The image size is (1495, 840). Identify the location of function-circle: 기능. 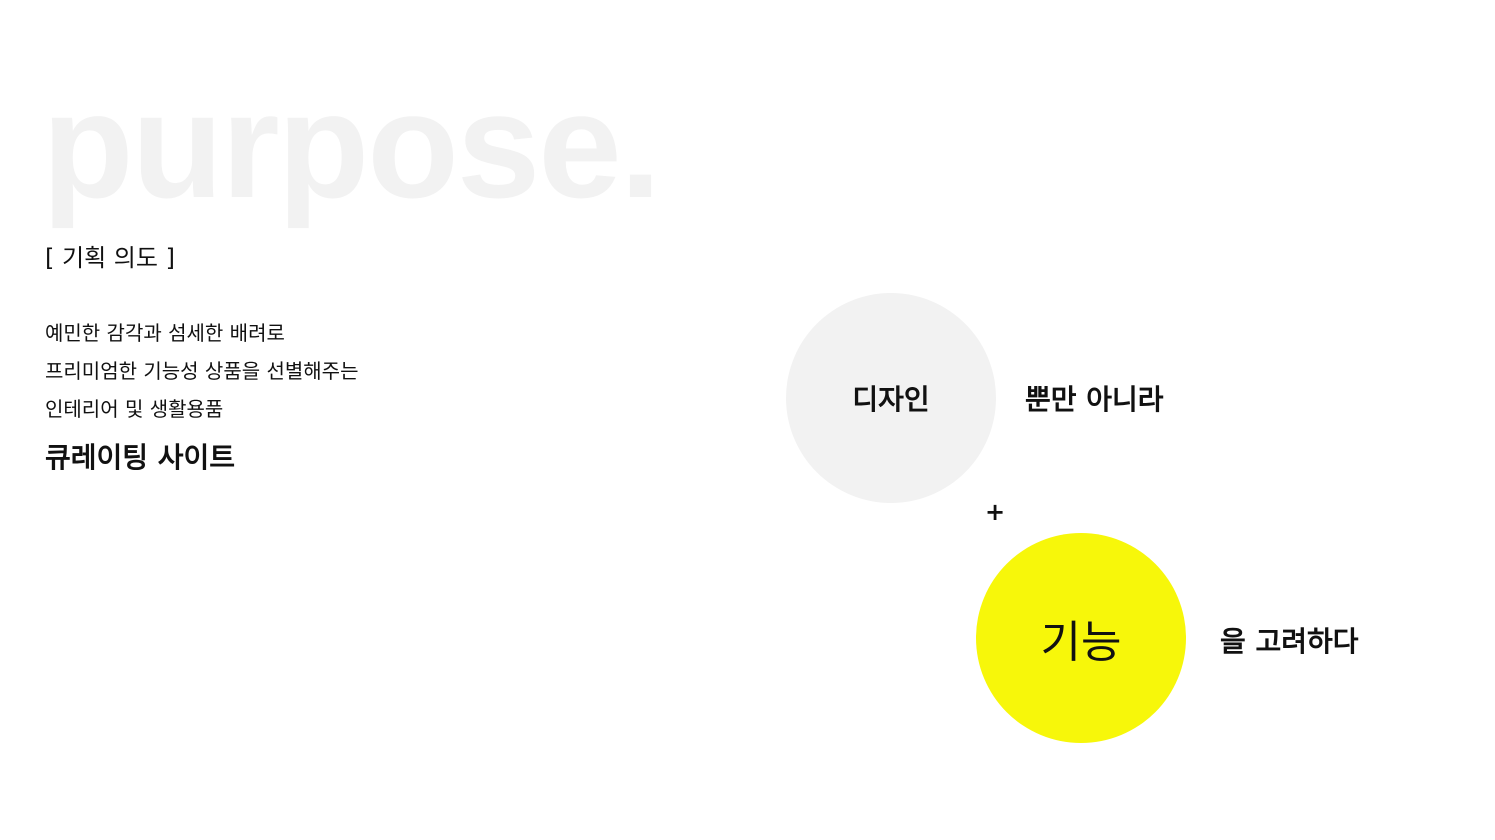
(1081, 638).